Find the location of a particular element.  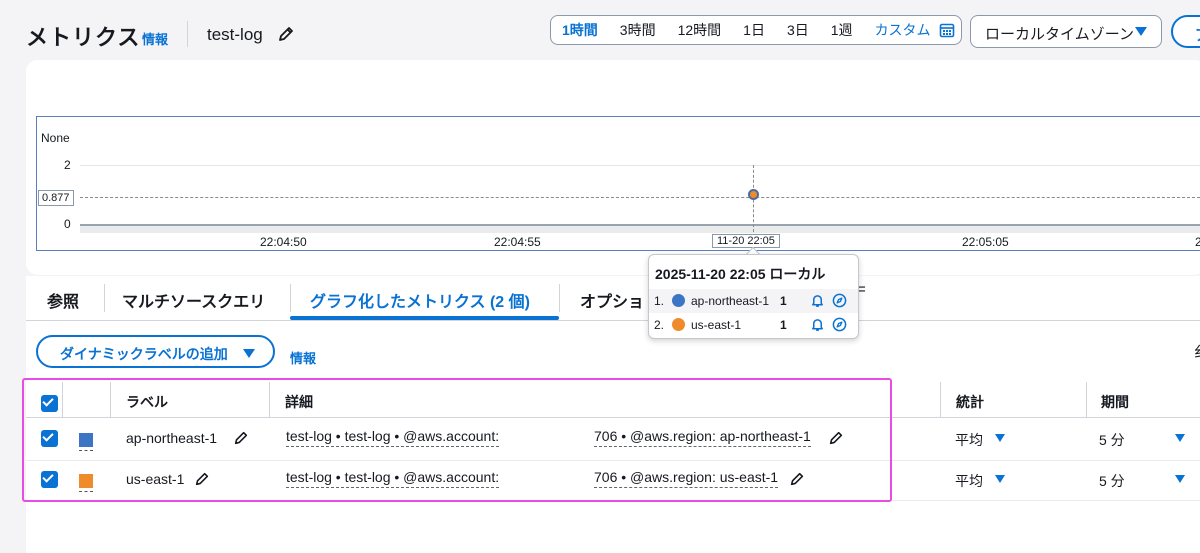

range-1w: 1週 is located at coordinates (842, 30).